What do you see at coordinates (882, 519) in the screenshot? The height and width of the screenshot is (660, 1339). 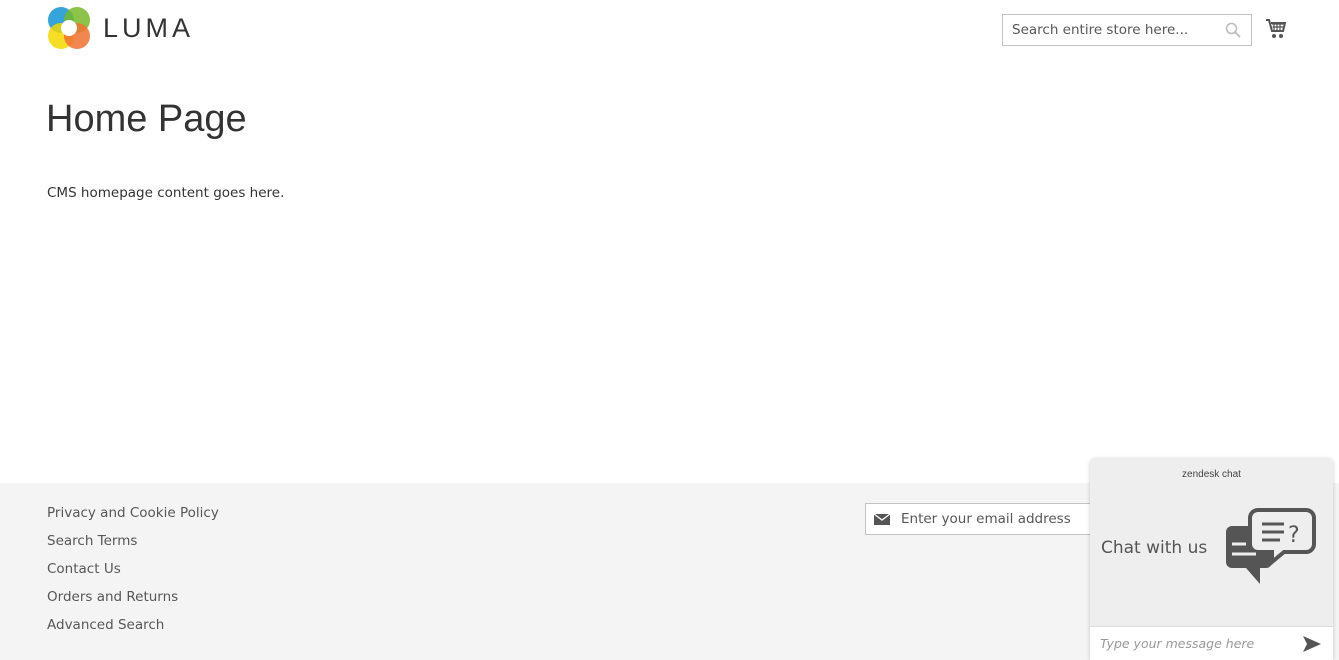 I see `envelope-icon` at bounding box center [882, 519].